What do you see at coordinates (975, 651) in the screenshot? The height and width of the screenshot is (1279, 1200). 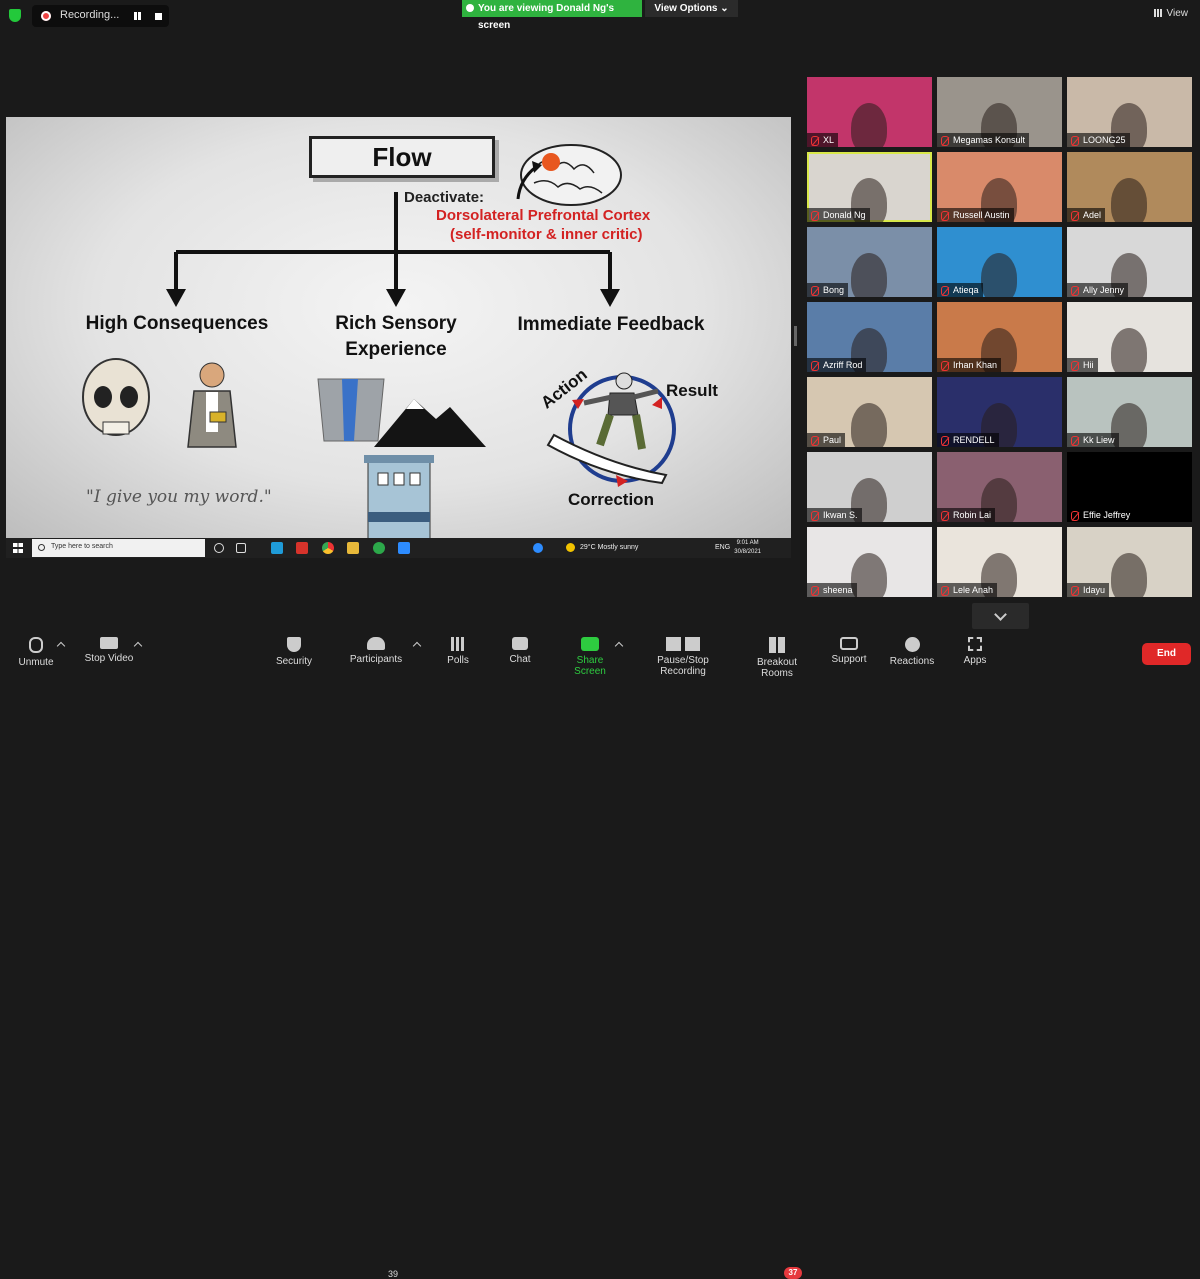 I see `apps-button: Apps` at bounding box center [975, 651].